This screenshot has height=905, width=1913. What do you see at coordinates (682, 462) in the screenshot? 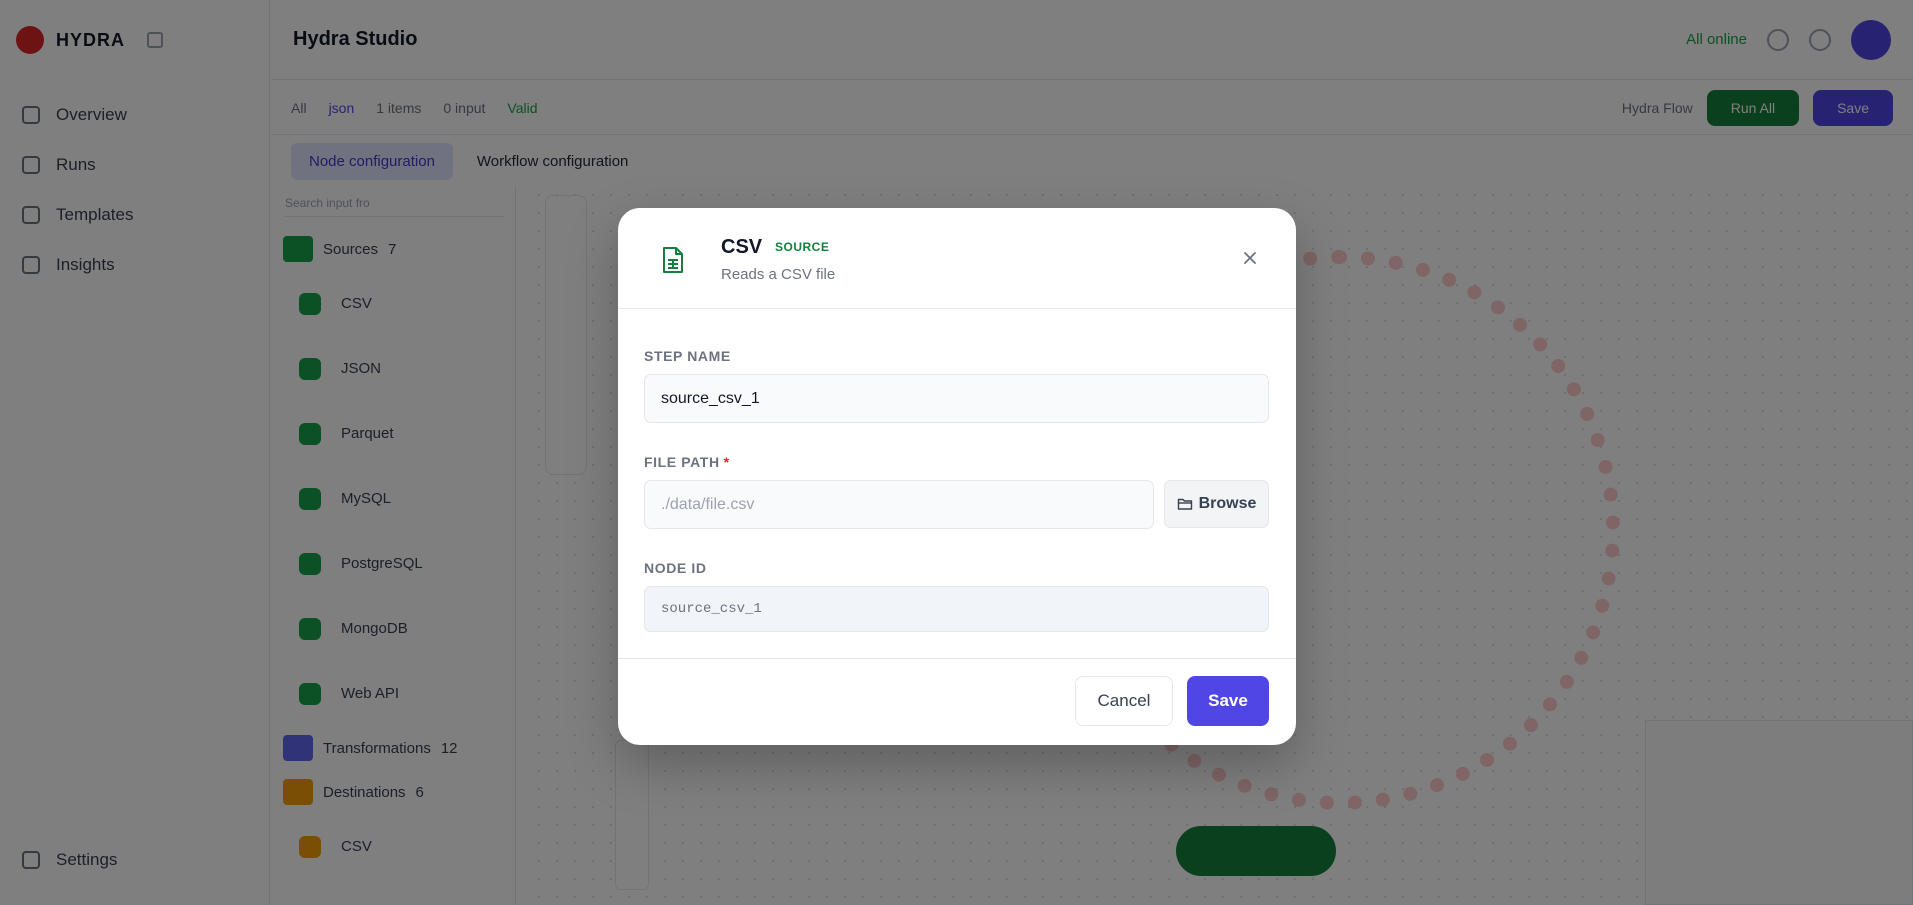
I see `file-path-label-text: FILE PATH` at bounding box center [682, 462].